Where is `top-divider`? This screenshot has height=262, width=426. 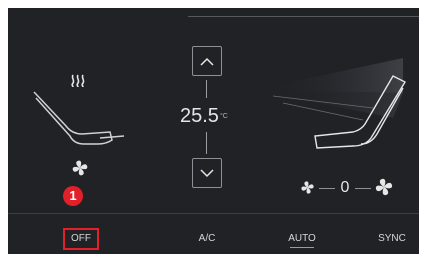 top-divider is located at coordinates (303, 16).